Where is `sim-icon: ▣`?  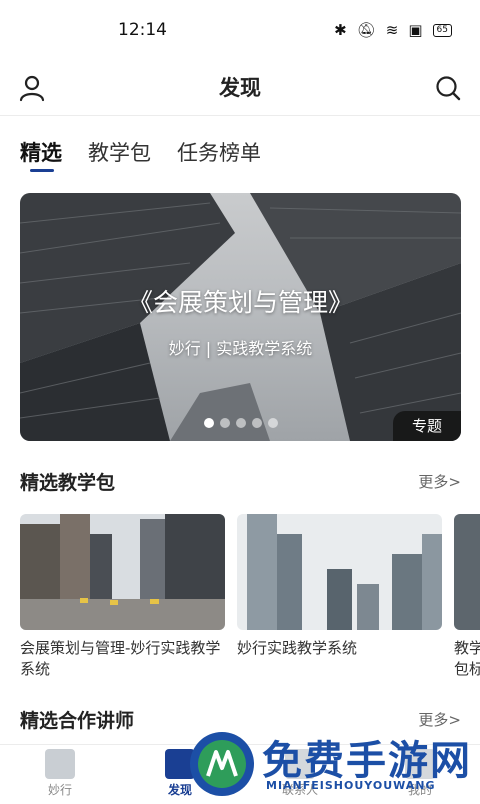
sim-icon: ▣ is located at coordinates (415, 30).